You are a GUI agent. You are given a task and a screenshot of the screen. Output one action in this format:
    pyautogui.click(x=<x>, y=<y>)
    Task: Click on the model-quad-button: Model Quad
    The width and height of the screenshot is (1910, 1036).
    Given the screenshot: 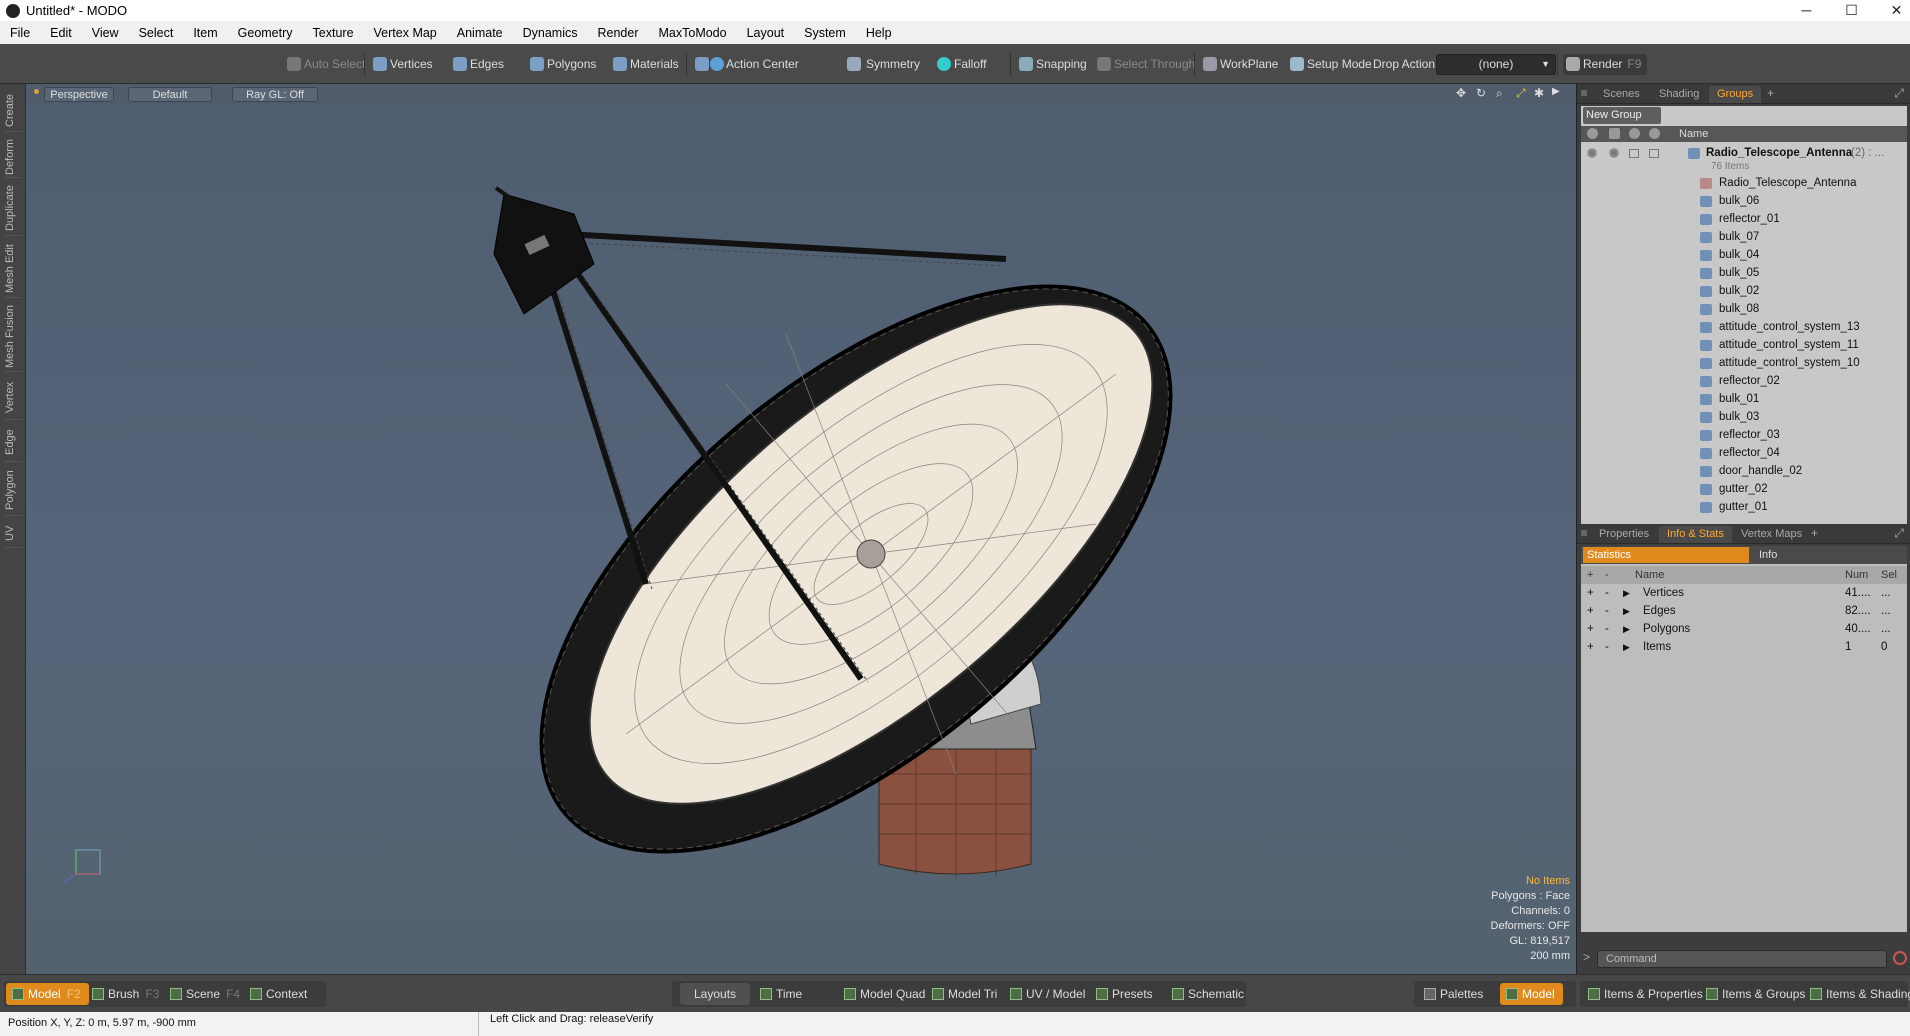 What is the action you would take?
    pyautogui.click(x=881, y=994)
    